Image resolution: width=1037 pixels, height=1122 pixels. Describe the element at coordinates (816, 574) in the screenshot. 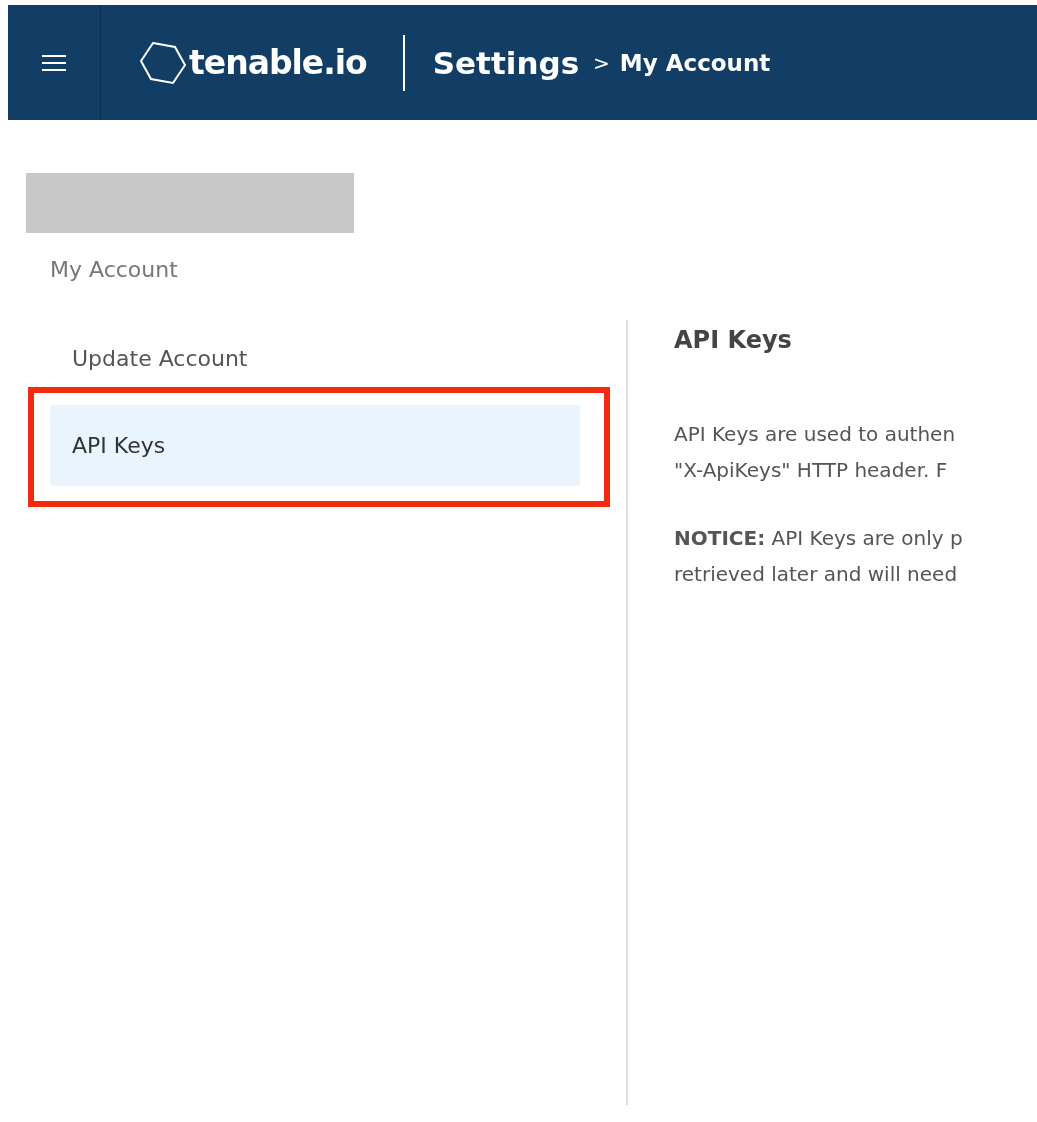

I see `paragraph-line: retrieved later and will need` at that location.